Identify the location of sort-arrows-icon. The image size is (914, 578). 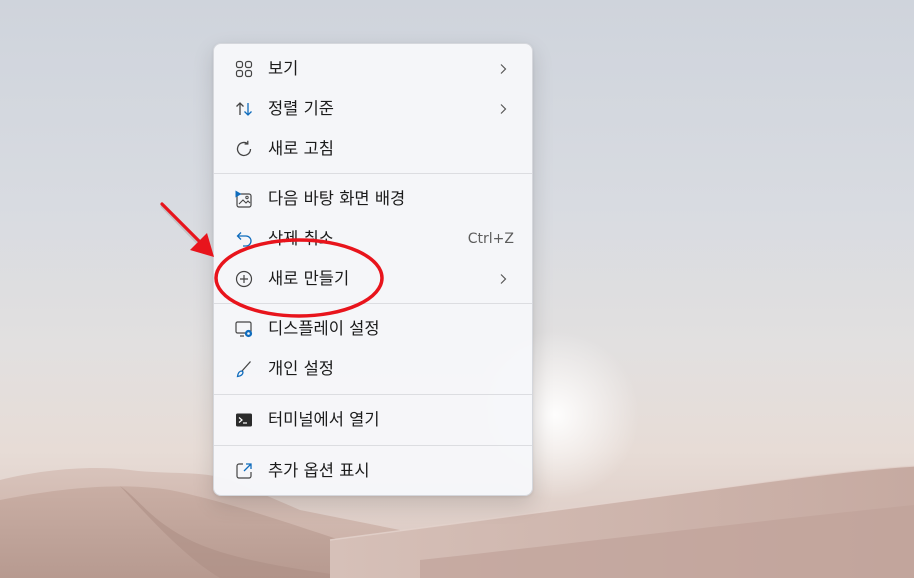
(244, 109).